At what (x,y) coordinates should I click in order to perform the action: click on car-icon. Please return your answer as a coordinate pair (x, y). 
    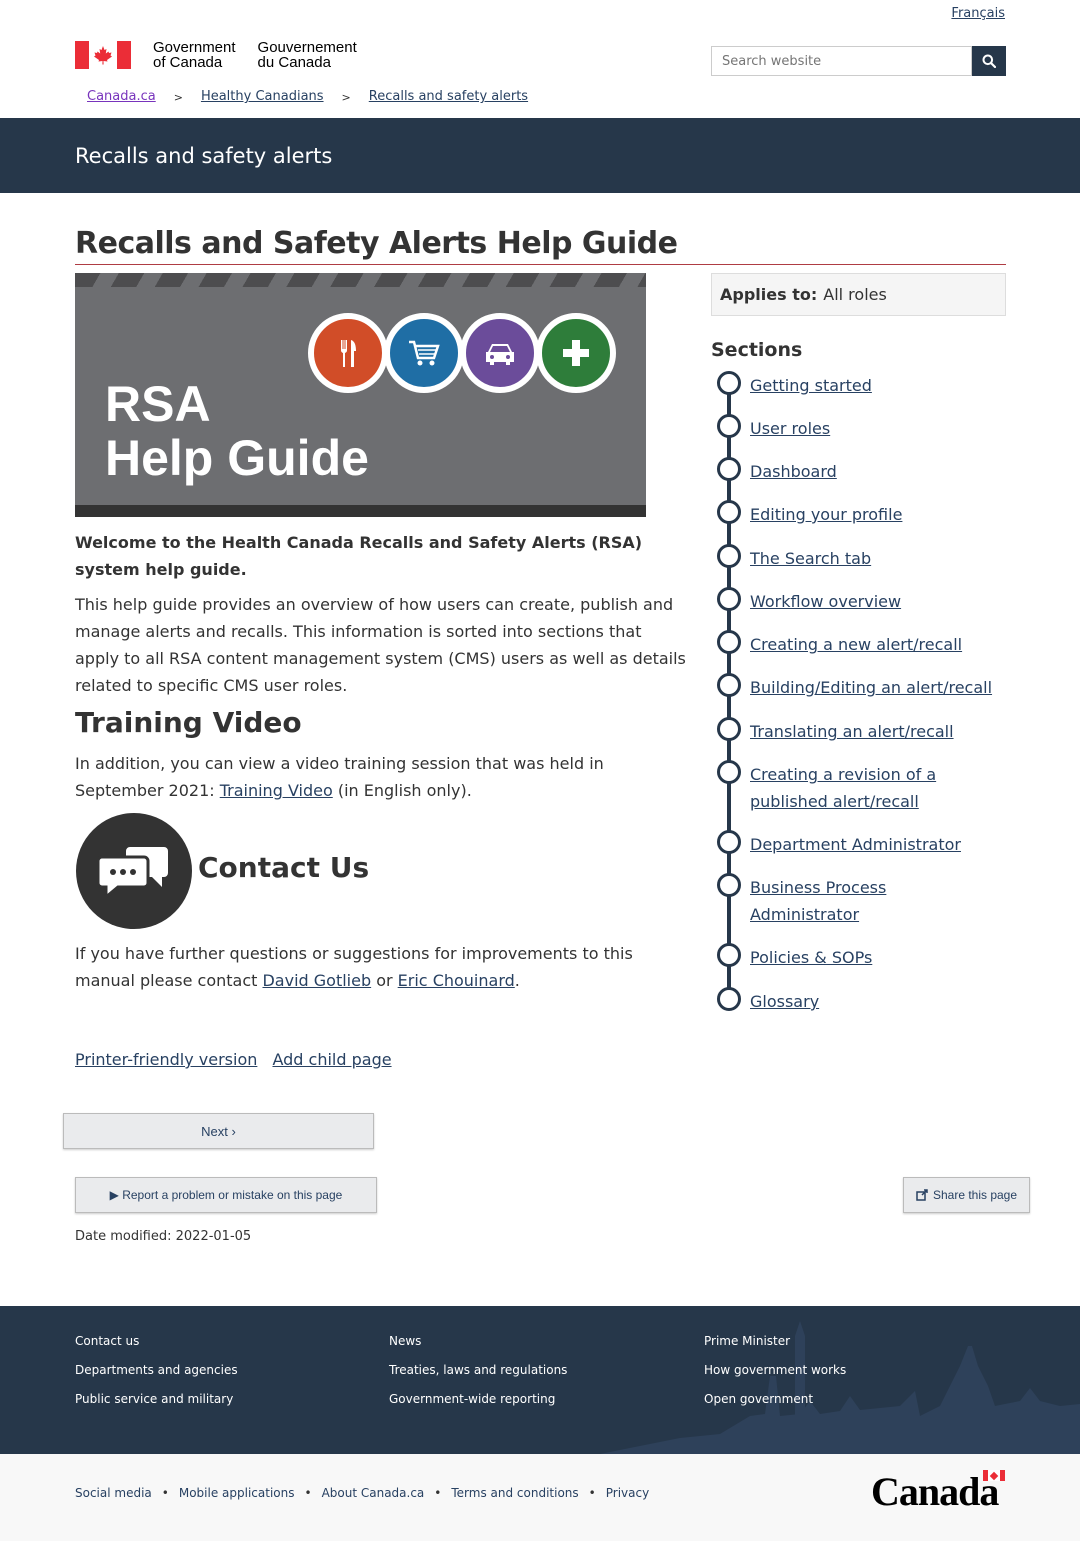
    Looking at the image, I should click on (500, 353).